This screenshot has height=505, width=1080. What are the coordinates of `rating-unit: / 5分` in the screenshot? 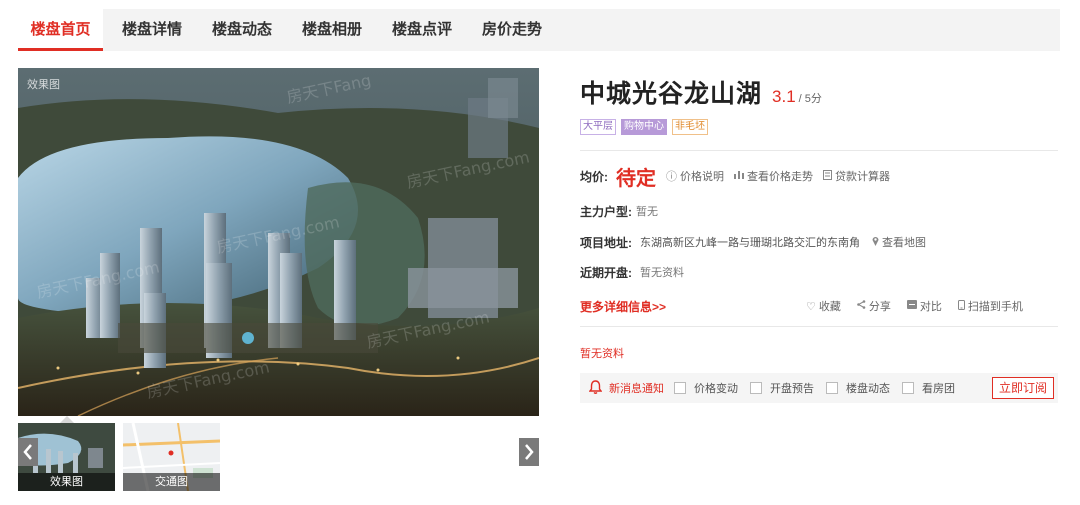 It's located at (810, 99).